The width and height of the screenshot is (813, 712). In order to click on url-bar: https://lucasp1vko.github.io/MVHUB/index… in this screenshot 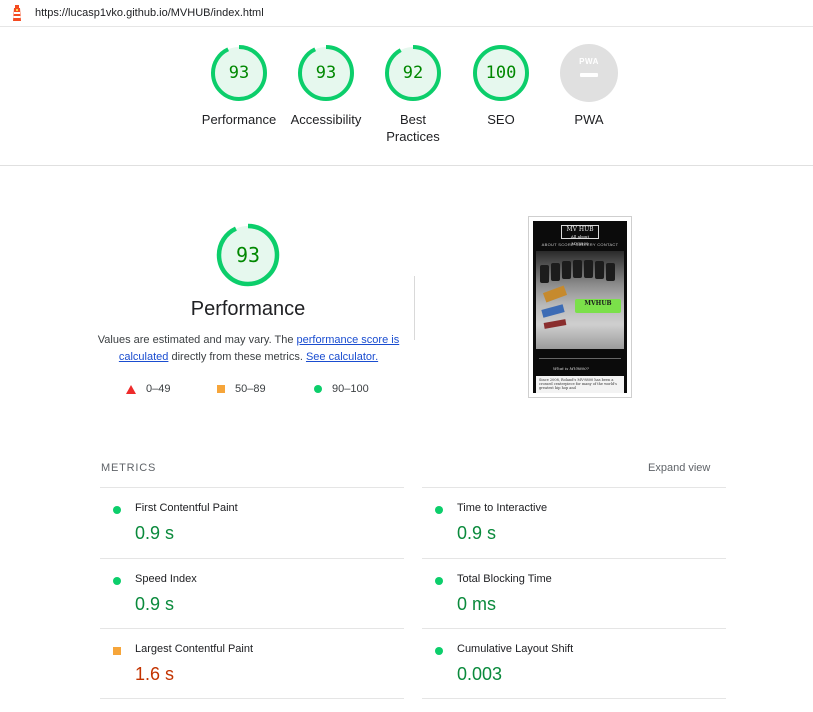, I will do `click(406, 13)`.